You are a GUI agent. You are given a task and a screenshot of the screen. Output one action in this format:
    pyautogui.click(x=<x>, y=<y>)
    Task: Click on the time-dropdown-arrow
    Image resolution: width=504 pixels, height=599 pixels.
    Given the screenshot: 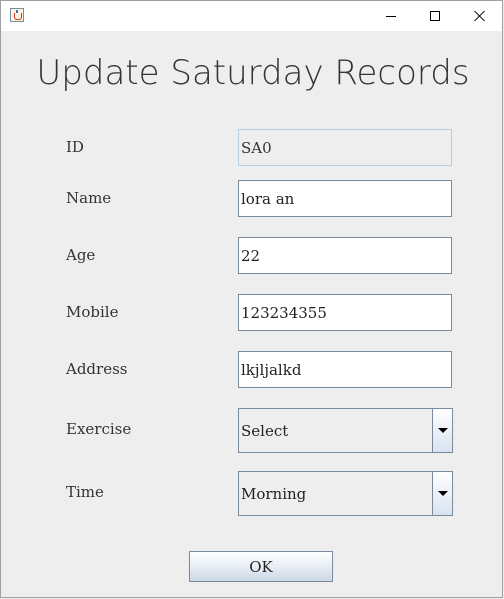 What is the action you would take?
    pyautogui.click(x=442, y=493)
    